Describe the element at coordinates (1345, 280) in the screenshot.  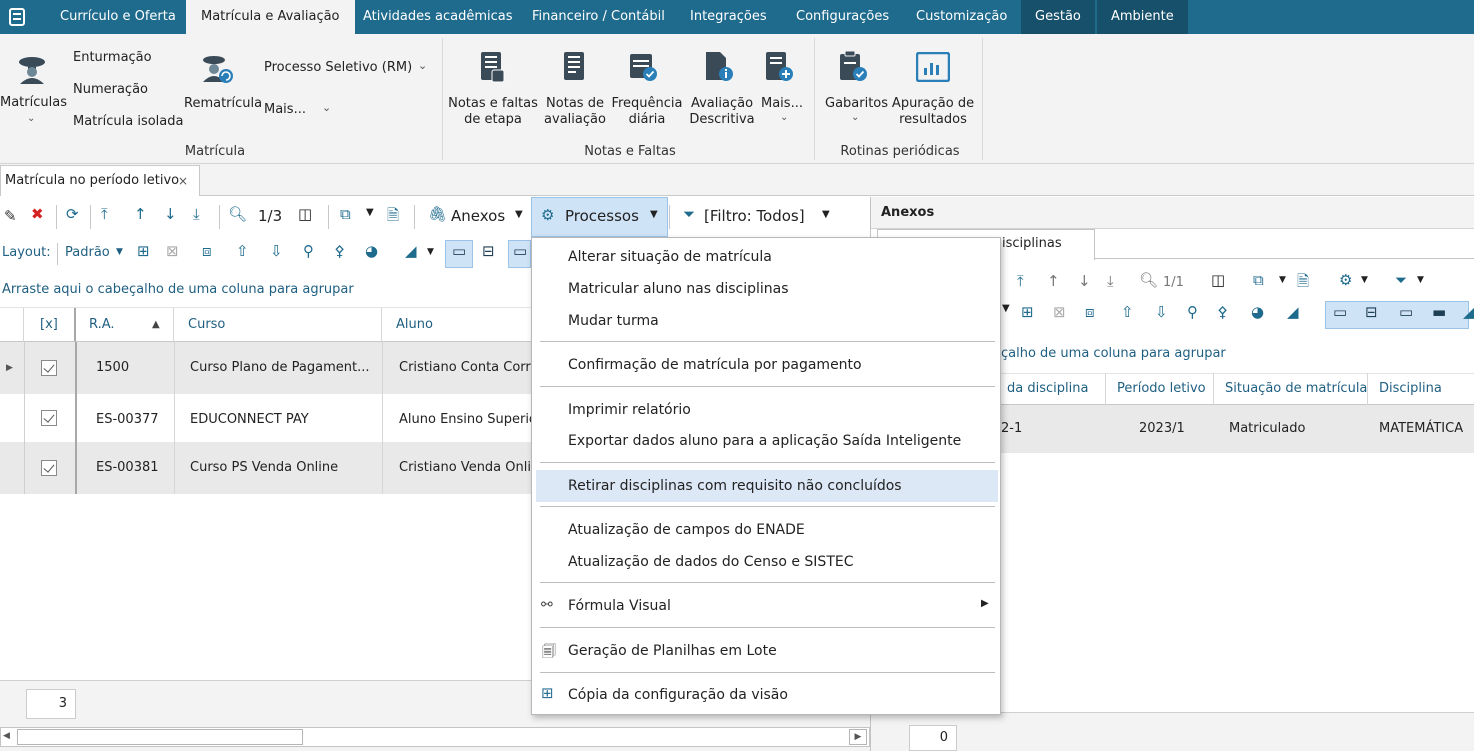
I see `panel-gear-icon: ⚙` at that location.